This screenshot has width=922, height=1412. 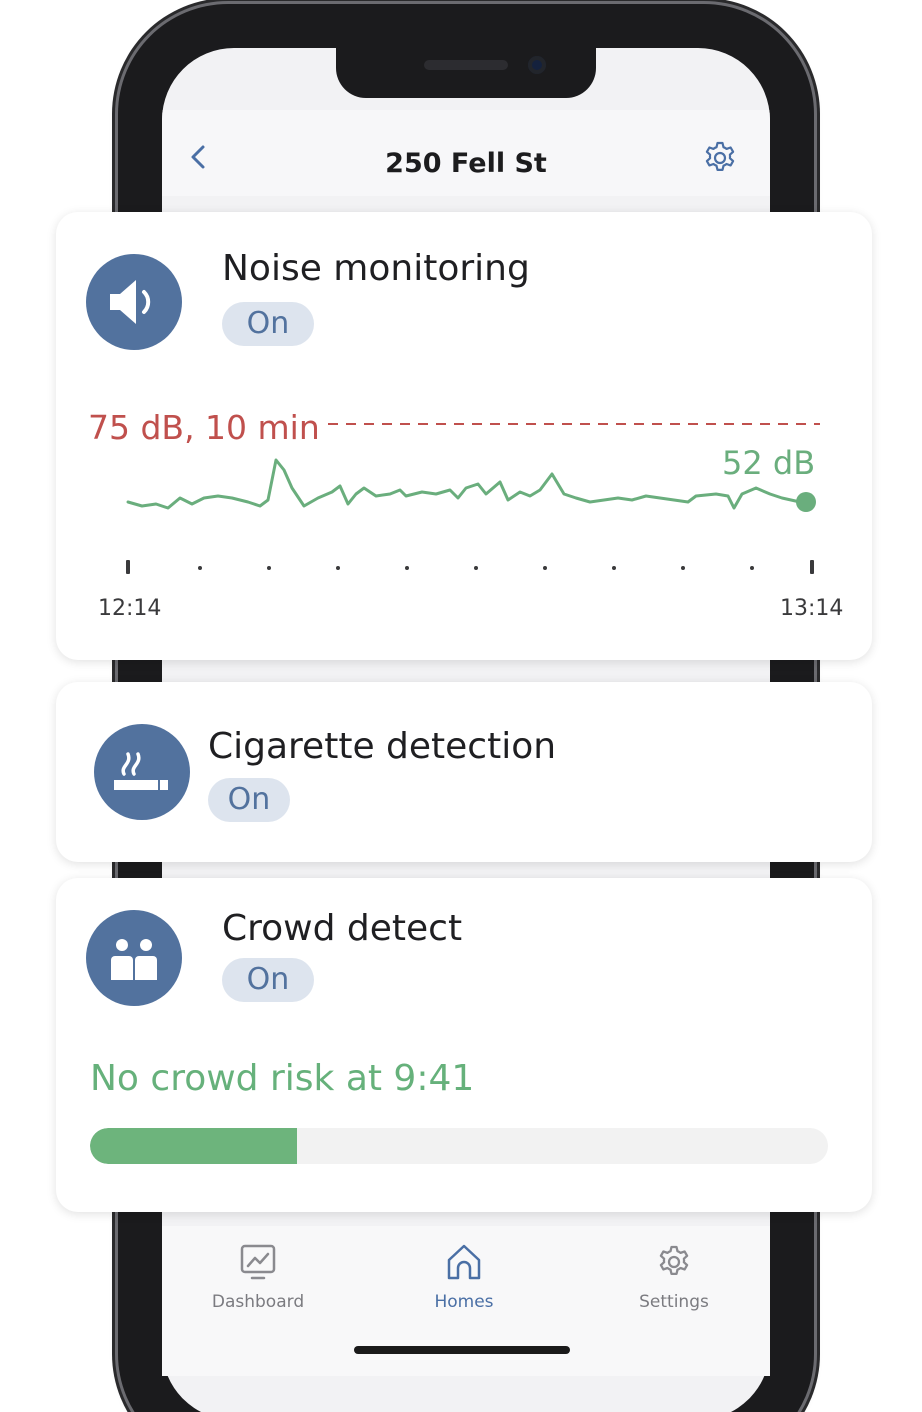 I want to click on tab-dashboard: Dashboard, so click(x=258, y=1276).